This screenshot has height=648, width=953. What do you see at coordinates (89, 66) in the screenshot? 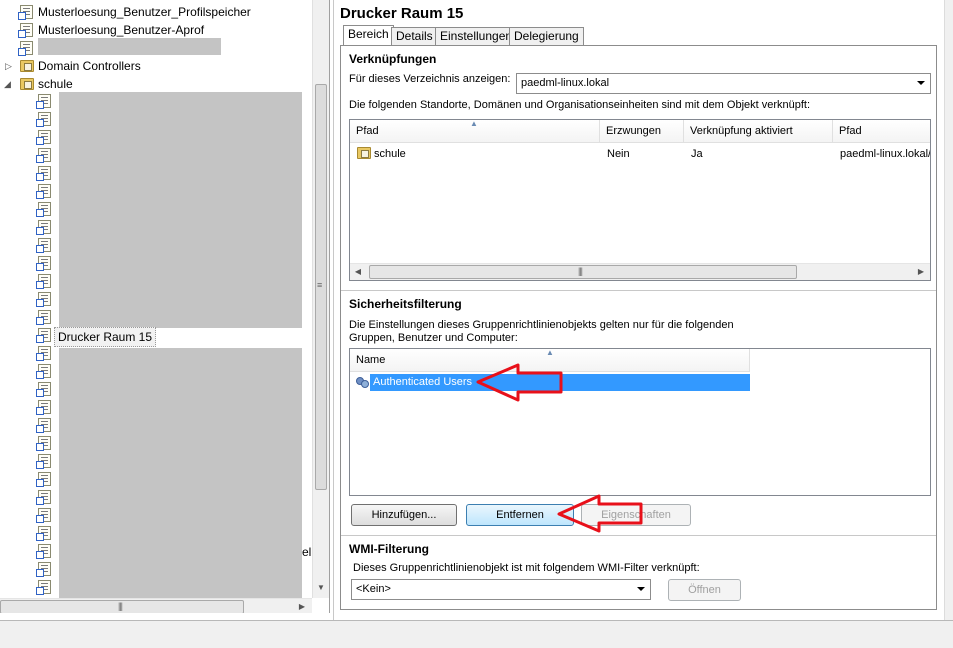
I see `tree-item-label: Domain Controllers` at bounding box center [89, 66].